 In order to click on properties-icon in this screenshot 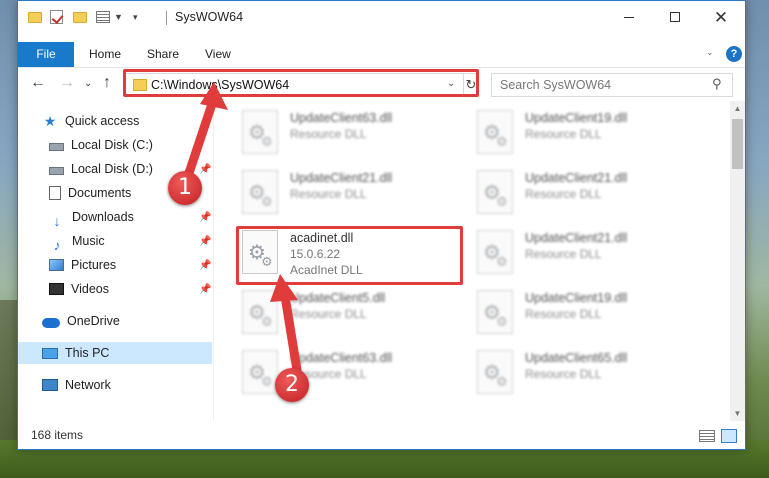, I will do `click(103, 17)`.